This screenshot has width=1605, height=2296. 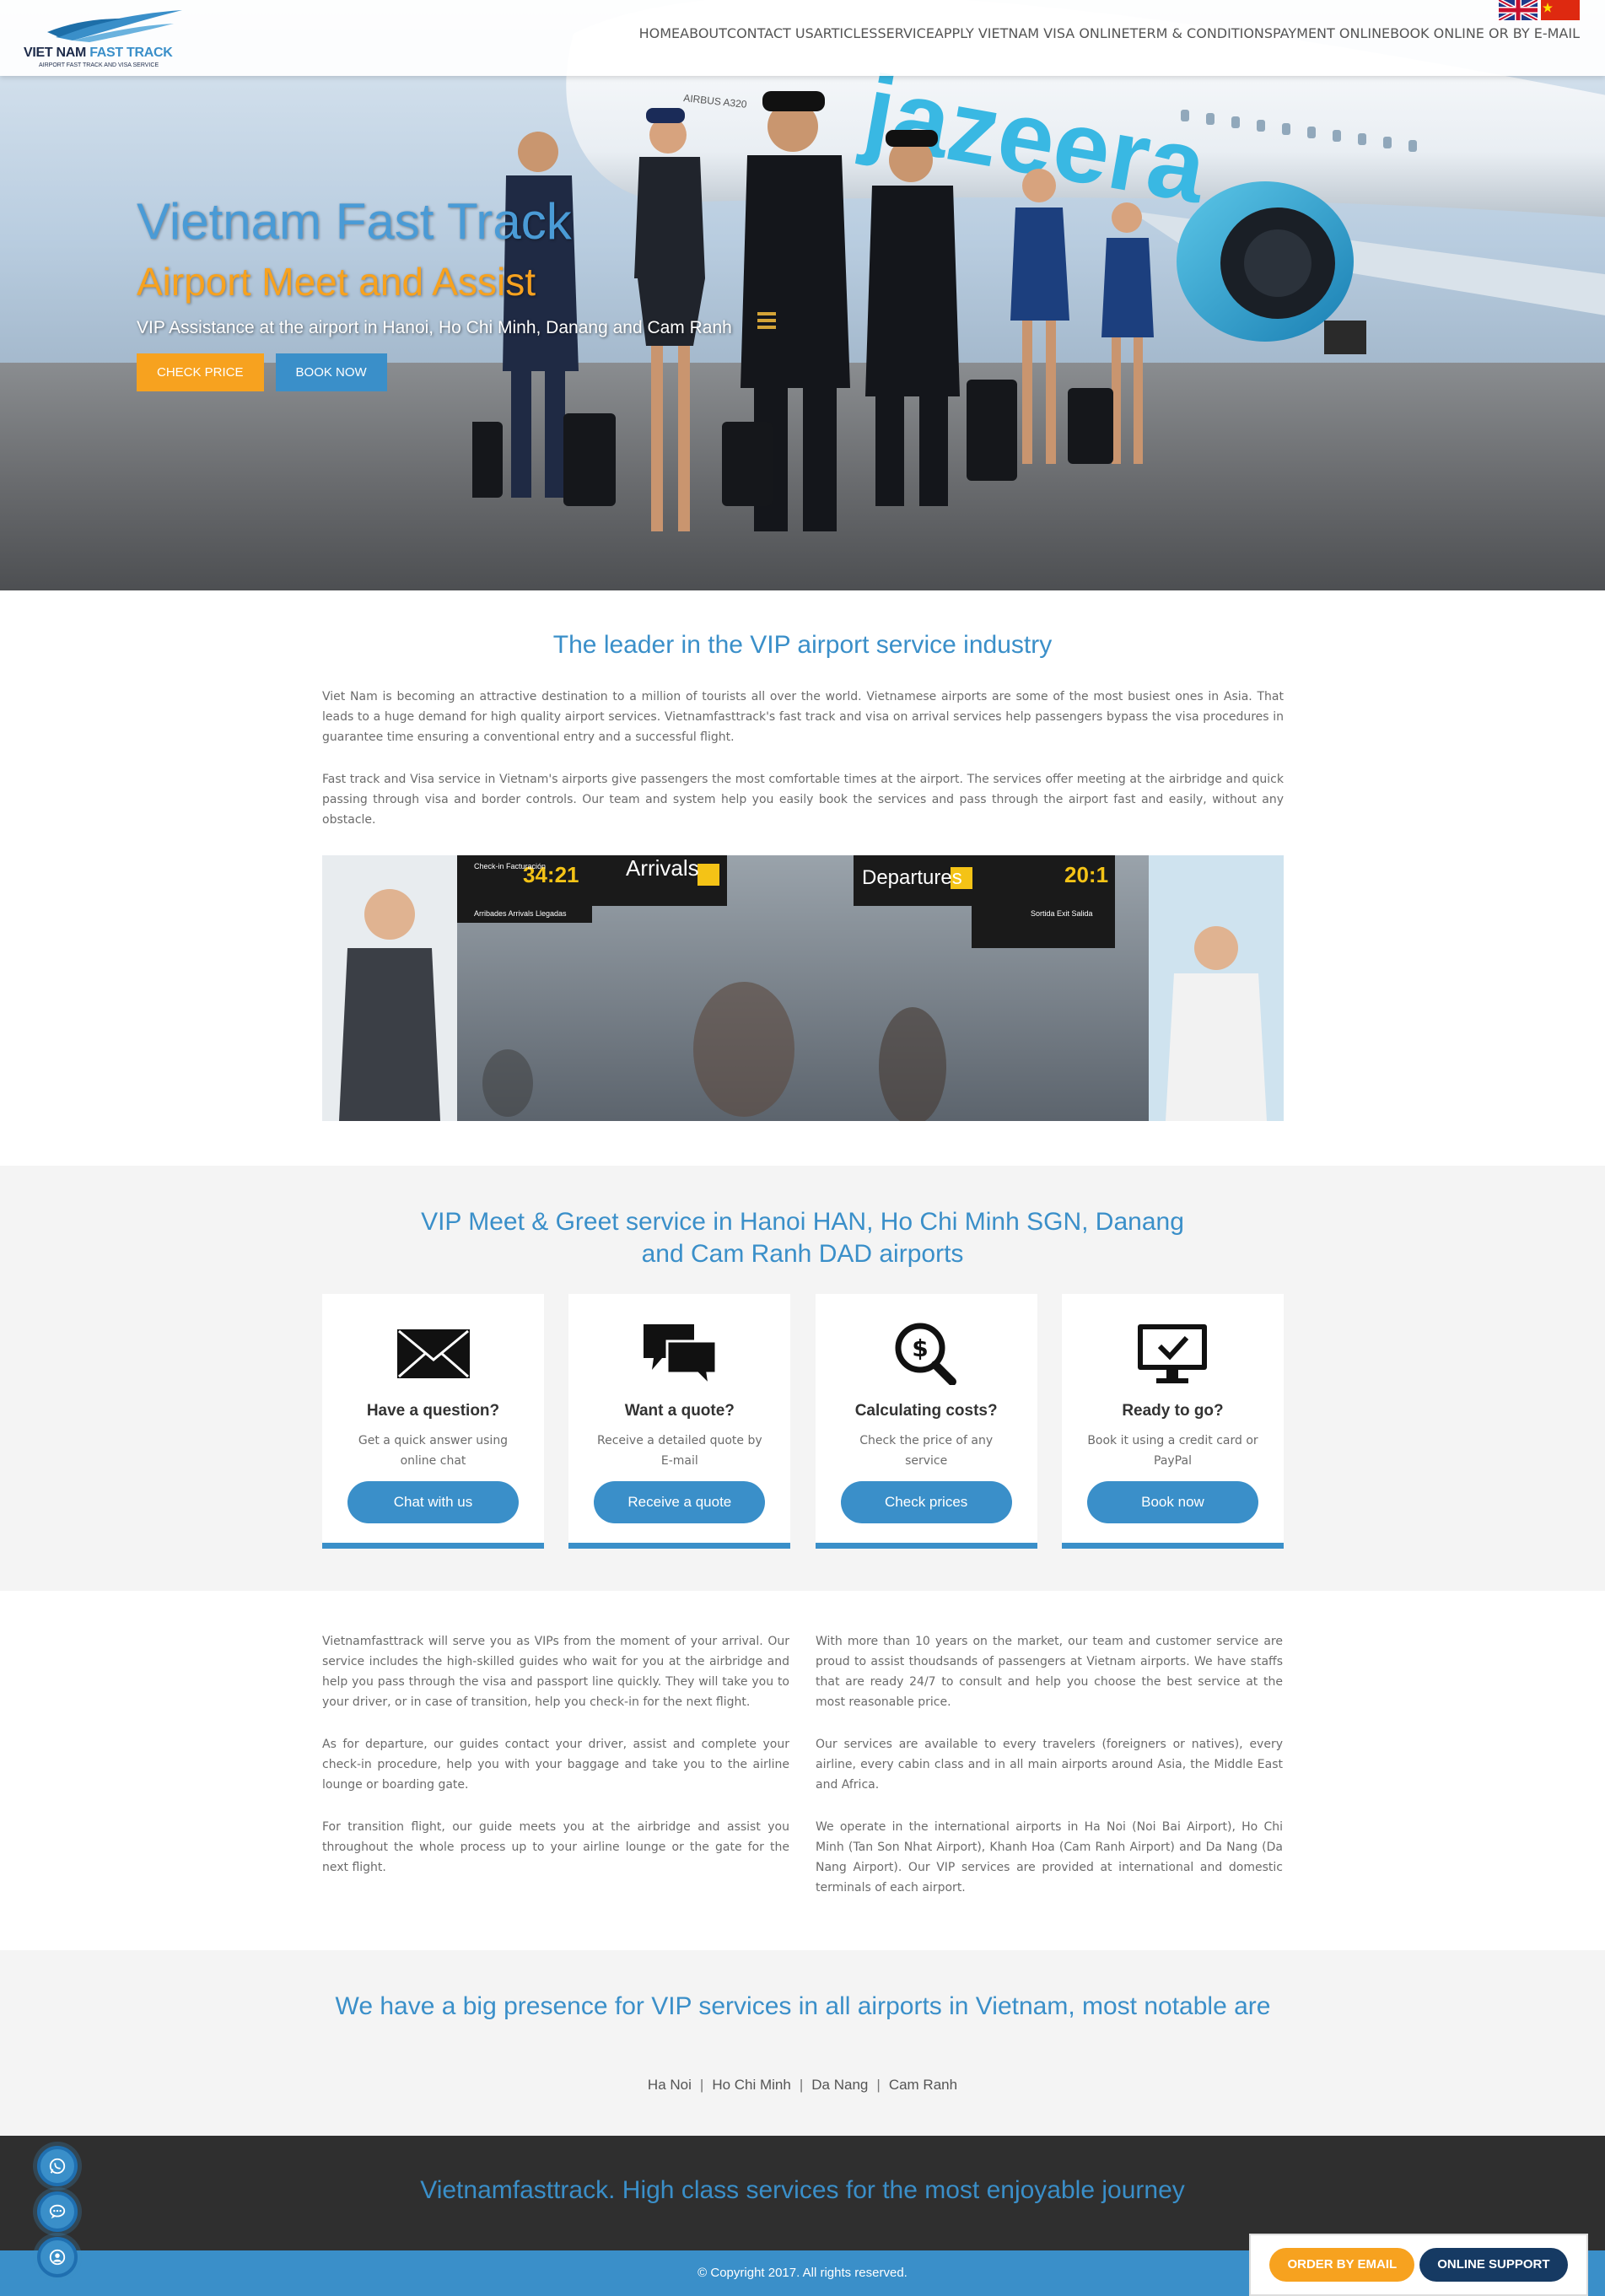 What do you see at coordinates (1173, 1353) in the screenshot?
I see `monitor-check-icon` at bounding box center [1173, 1353].